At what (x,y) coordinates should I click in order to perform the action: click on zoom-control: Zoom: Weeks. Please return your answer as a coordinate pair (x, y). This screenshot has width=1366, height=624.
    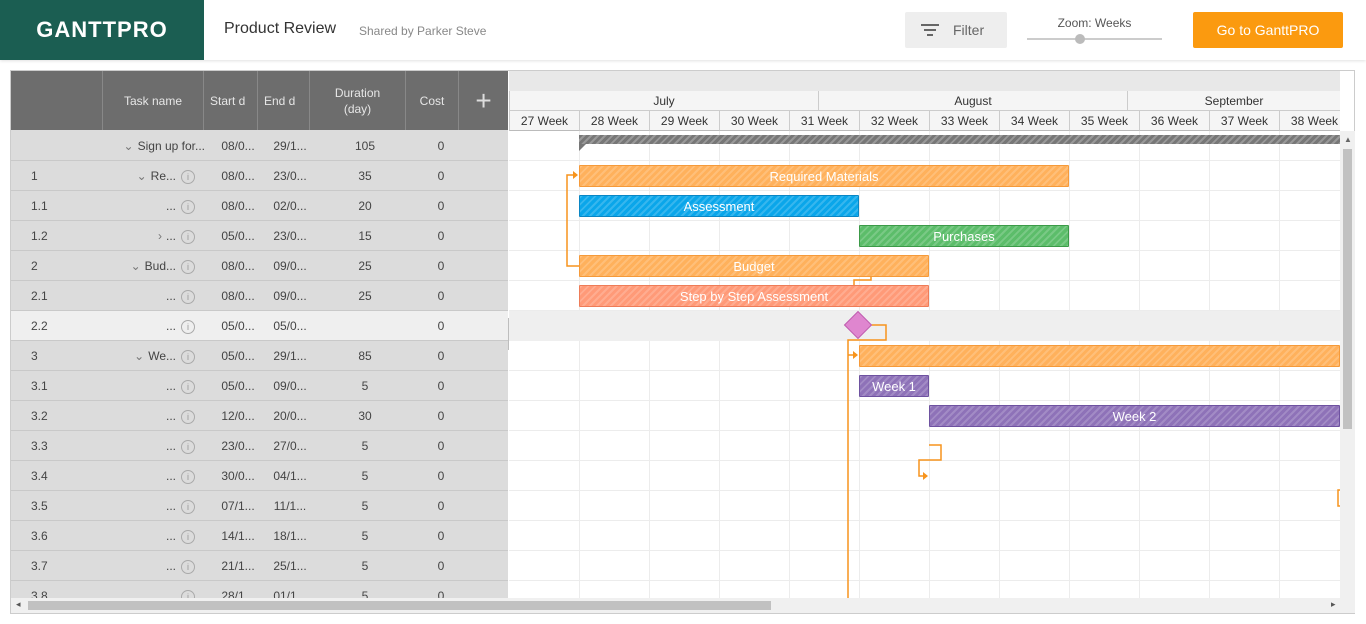
    Looking at the image, I should click on (1094, 31).